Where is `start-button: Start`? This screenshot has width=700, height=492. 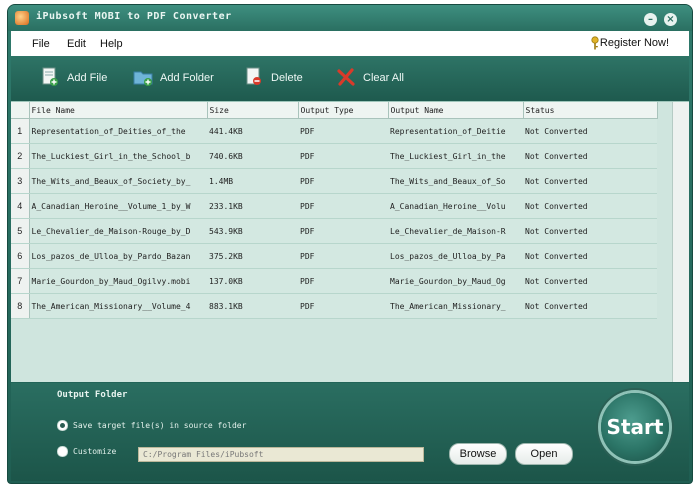
start-button: Start is located at coordinates (635, 427).